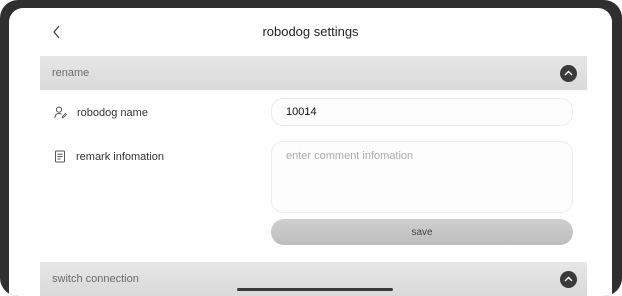 The height and width of the screenshot is (296, 622). I want to click on remark-row: remark infomation, so click(109, 156).